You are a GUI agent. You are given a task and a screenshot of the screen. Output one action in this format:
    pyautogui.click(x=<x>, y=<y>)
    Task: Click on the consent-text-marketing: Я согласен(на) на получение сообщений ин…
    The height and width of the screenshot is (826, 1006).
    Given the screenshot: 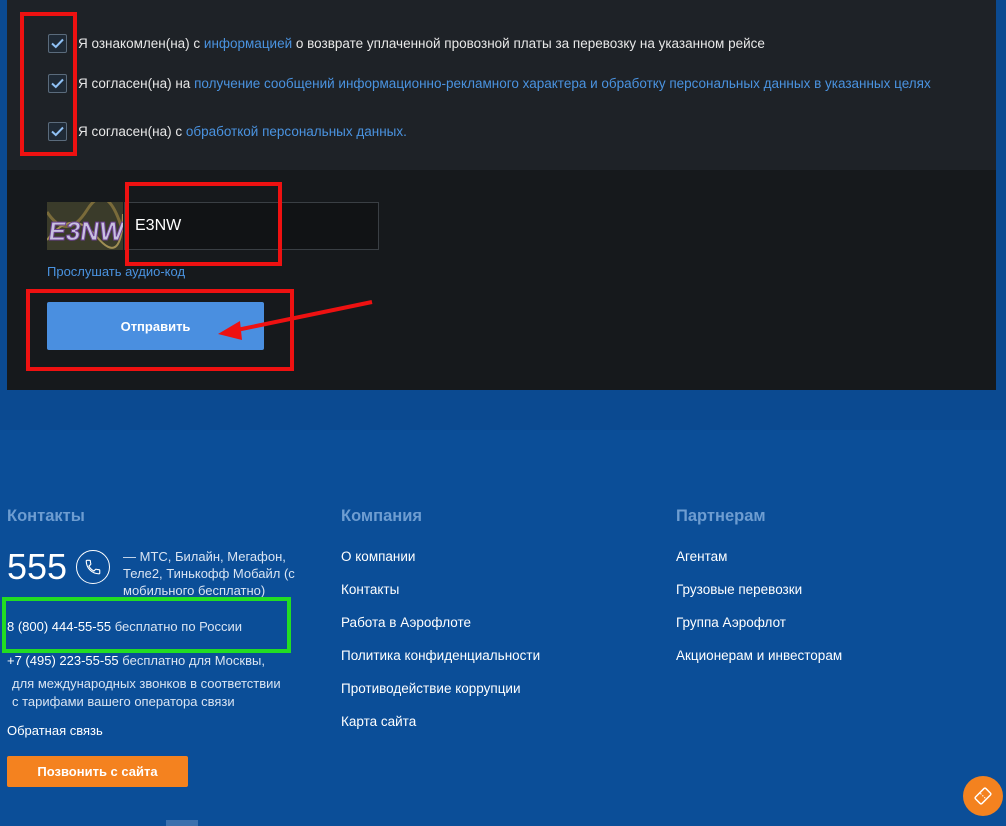 What is the action you would take?
    pyautogui.click(x=504, y=83)
    